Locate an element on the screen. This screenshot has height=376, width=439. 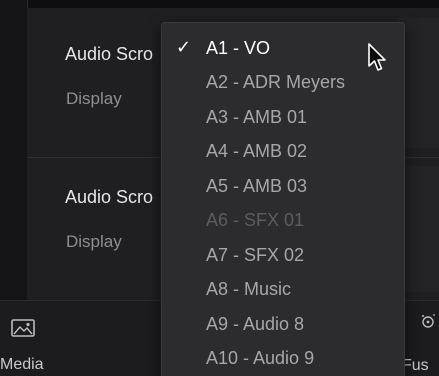
fusion-icon is located at coordinates (426, 324).